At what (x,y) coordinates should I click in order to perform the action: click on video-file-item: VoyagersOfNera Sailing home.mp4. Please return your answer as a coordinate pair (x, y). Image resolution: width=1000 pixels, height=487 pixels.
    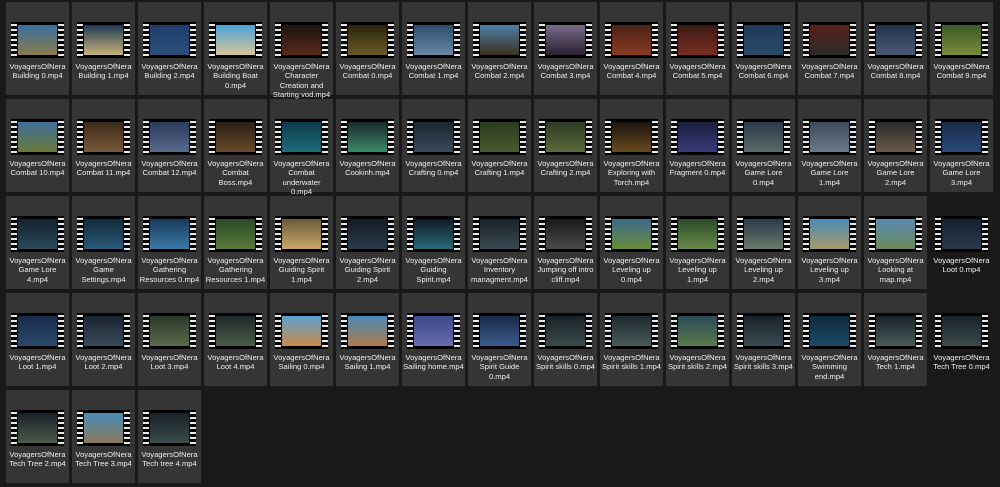
    Looking at the image, I should click on (433, 339).